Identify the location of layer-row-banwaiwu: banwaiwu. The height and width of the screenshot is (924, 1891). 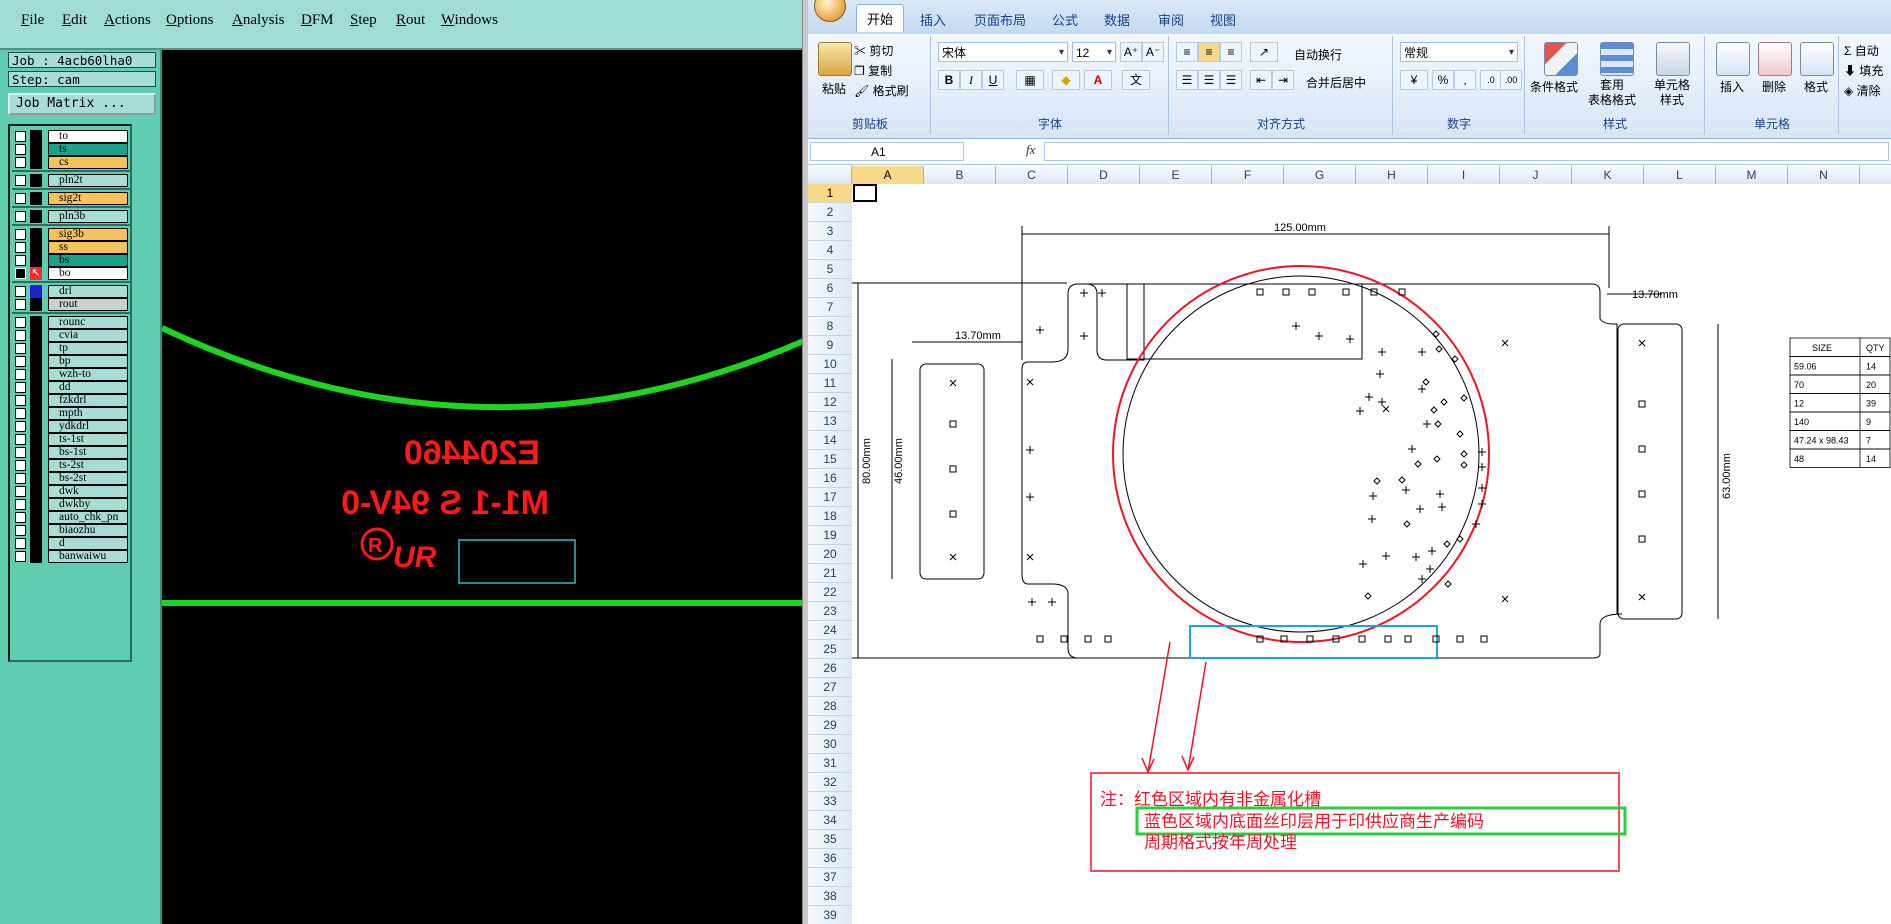
(71, 556).